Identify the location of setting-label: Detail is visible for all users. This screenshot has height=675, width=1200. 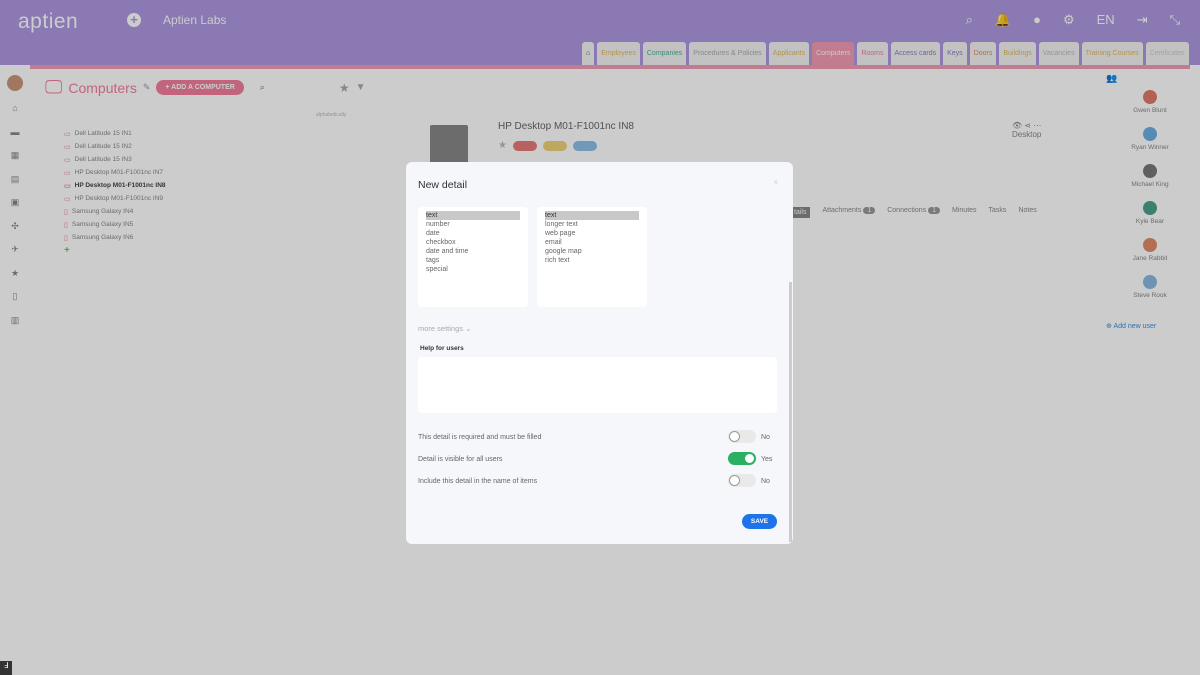
(460, 459).